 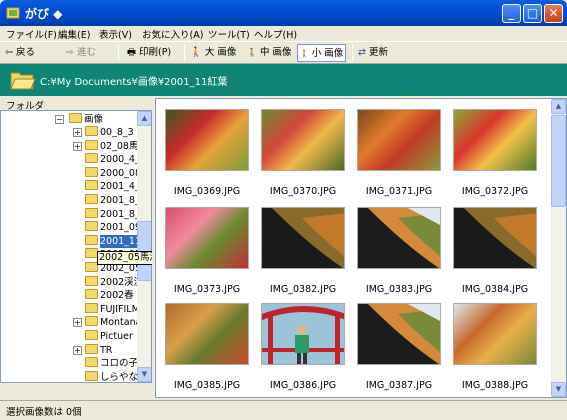 I want to click on forward-button: ⇨ 進む, so click(x=81, y=53).